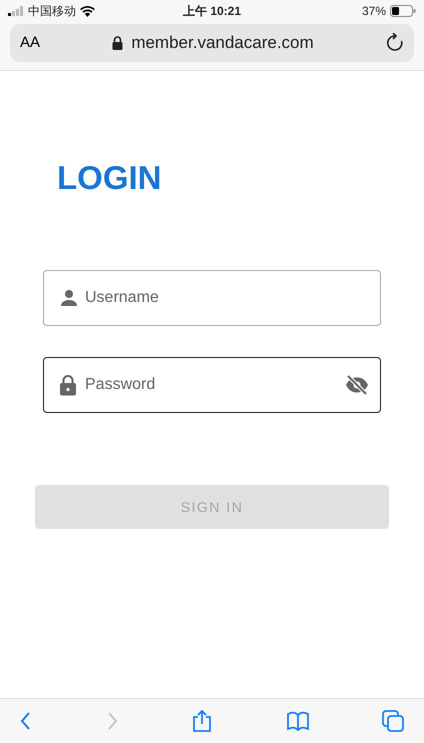  What do you see at coordinates (69, 298) in the screenshot?
I see `person-icon` at bounding box center [69, 298].